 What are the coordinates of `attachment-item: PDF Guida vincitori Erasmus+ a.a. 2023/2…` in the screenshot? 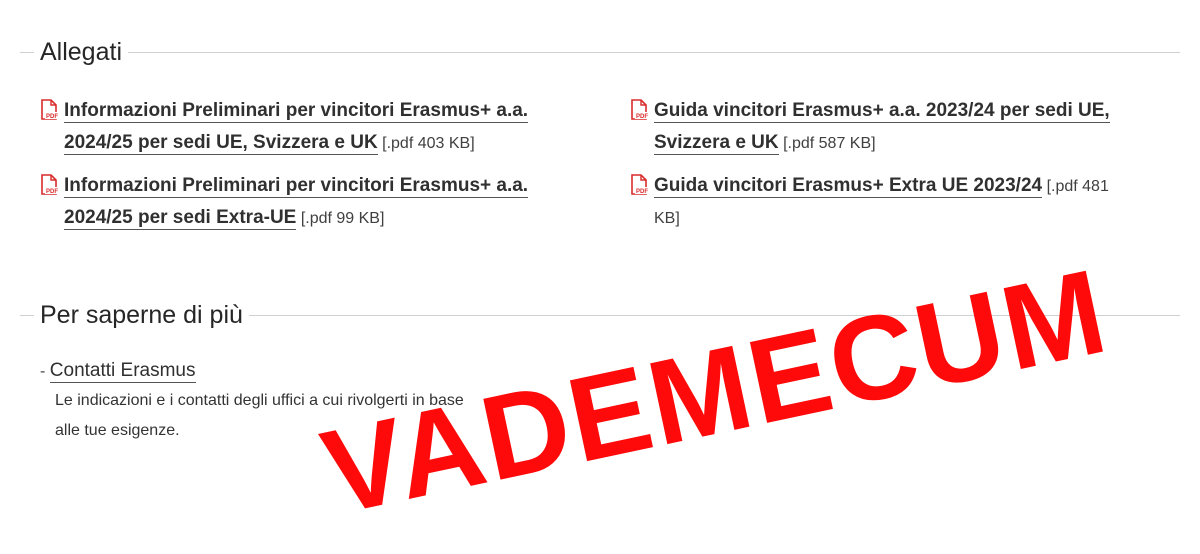 It's located at (908, 127).